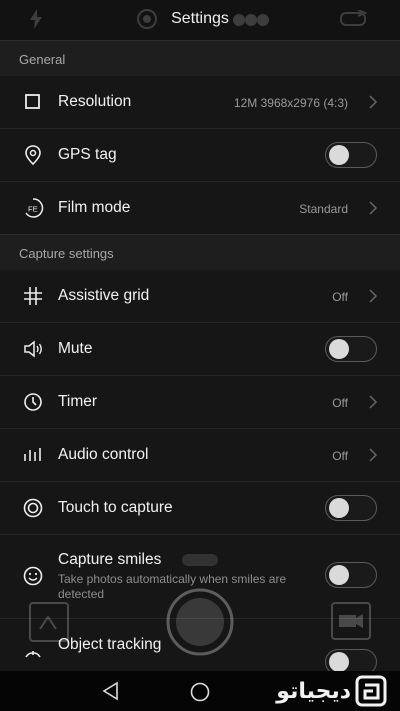  Describe the element at coordinates (290, 103) in the screenshot. I see `setting-value: 12M 3968x2976 (4:3)` at that location.